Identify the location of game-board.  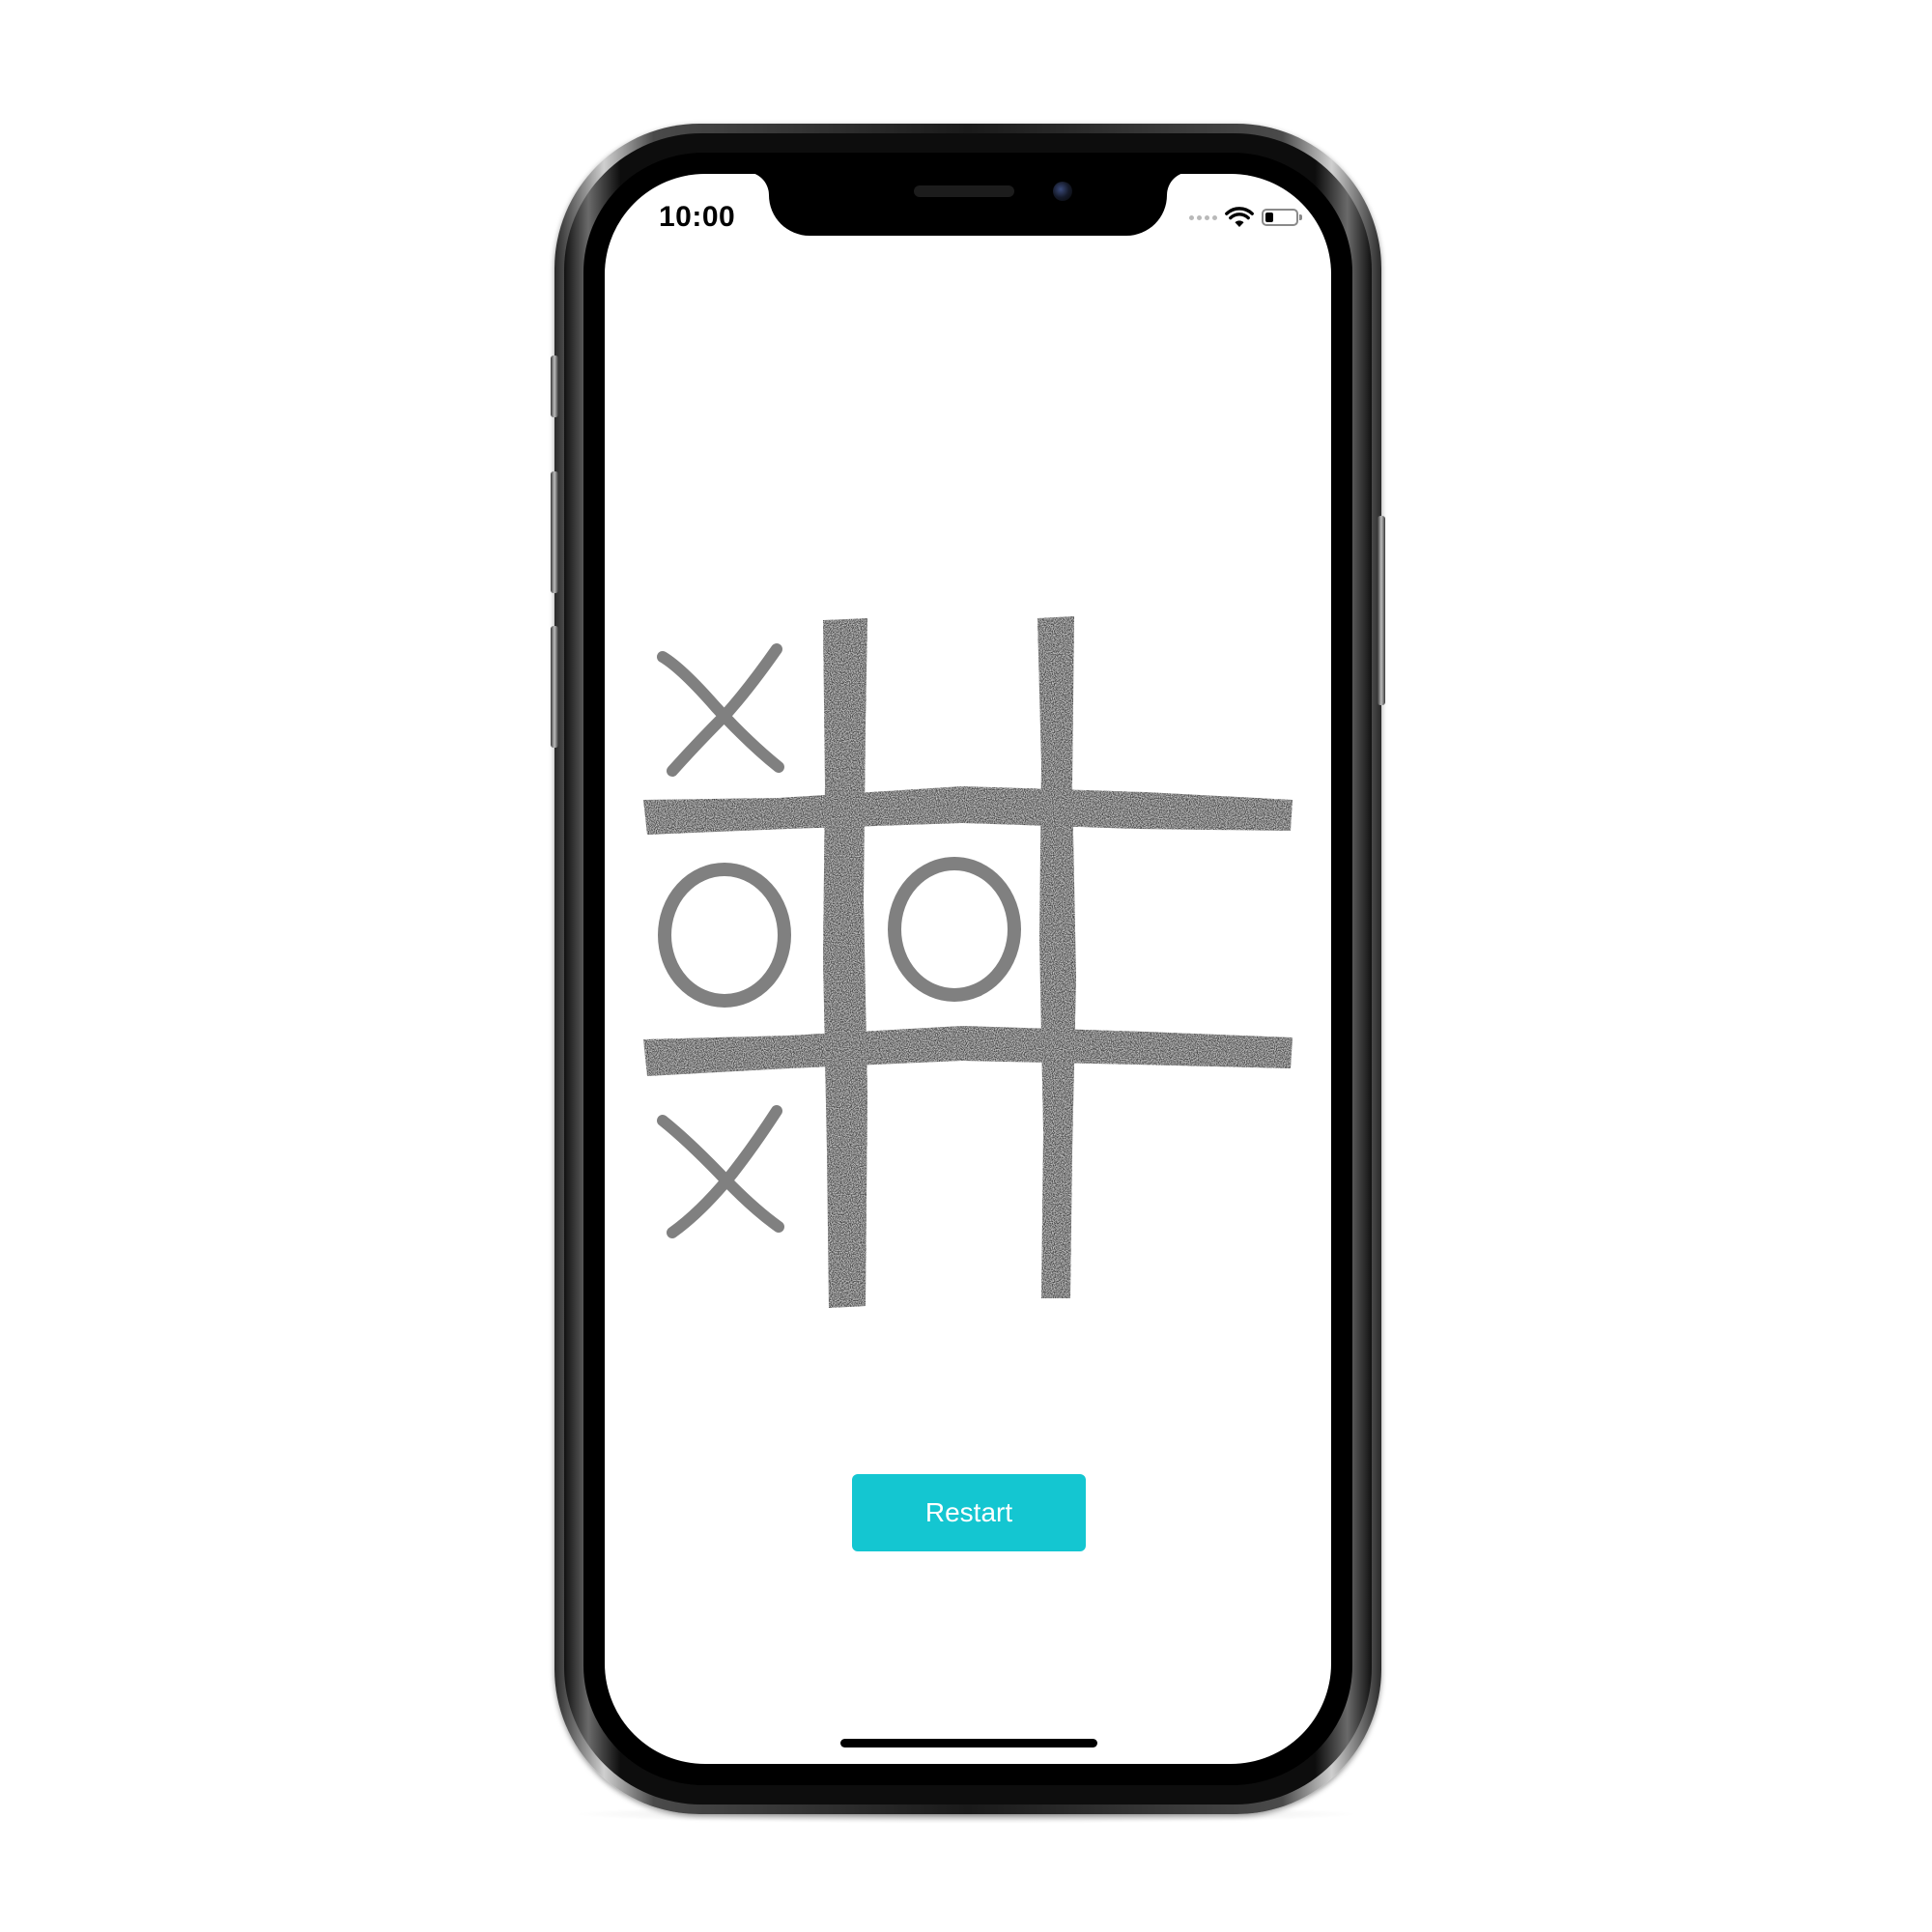
(968, 963).